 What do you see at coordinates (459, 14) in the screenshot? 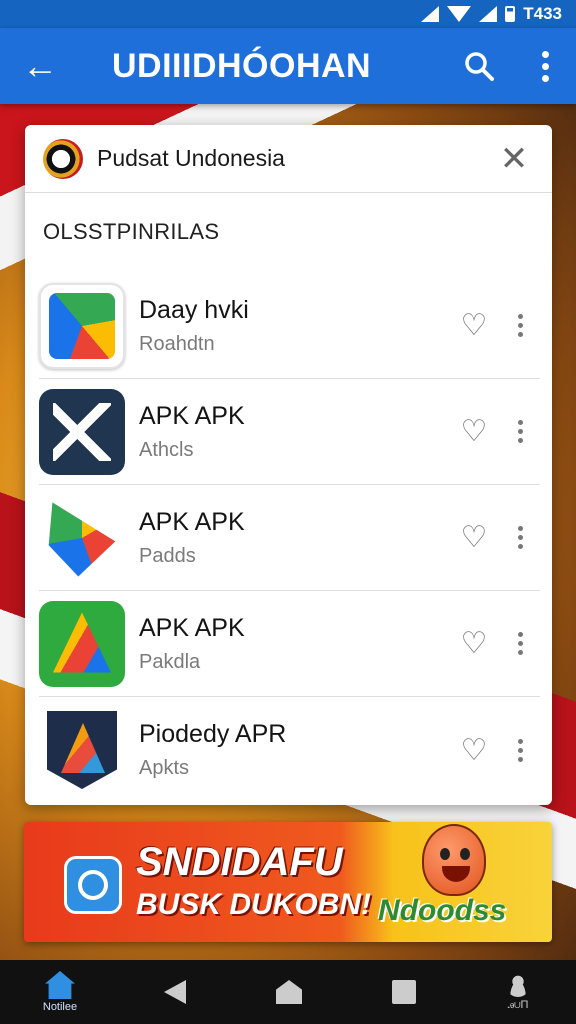
I see `wifi-icon` at bounding box center [459, 14].